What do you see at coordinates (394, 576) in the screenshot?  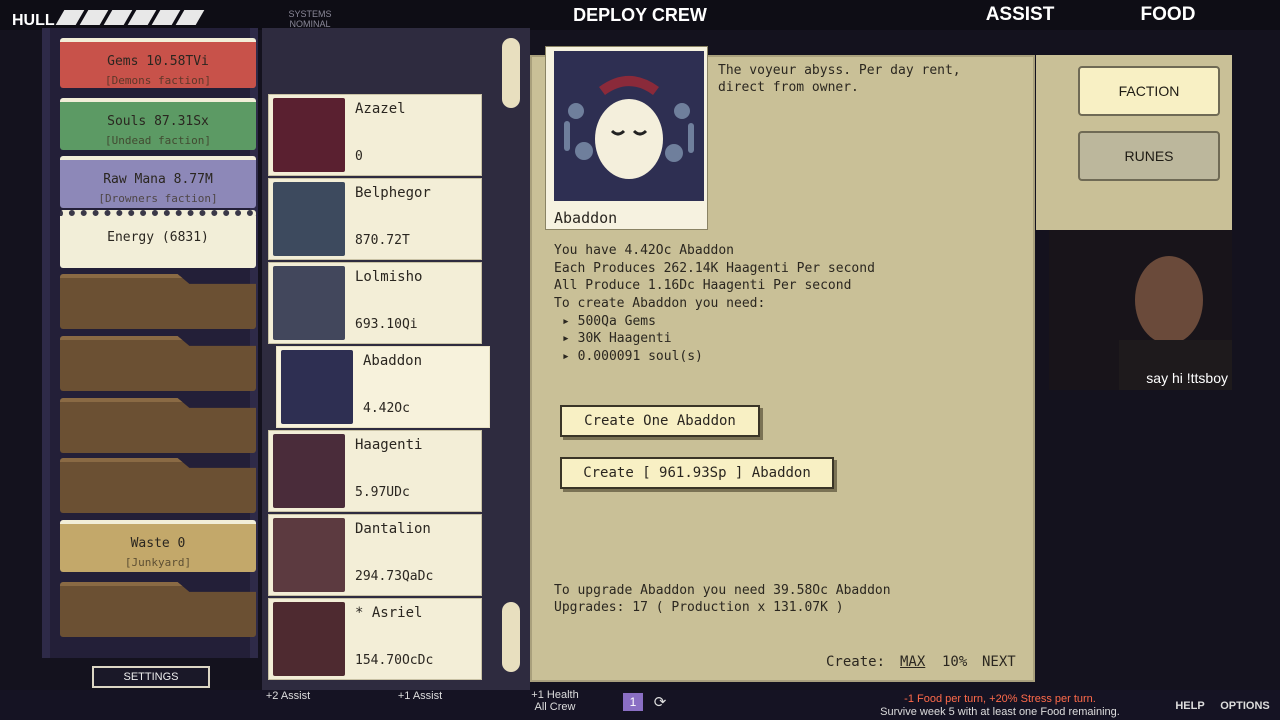 I see `monster-count: 294.73QaDc` at bounding box center [394, 576].